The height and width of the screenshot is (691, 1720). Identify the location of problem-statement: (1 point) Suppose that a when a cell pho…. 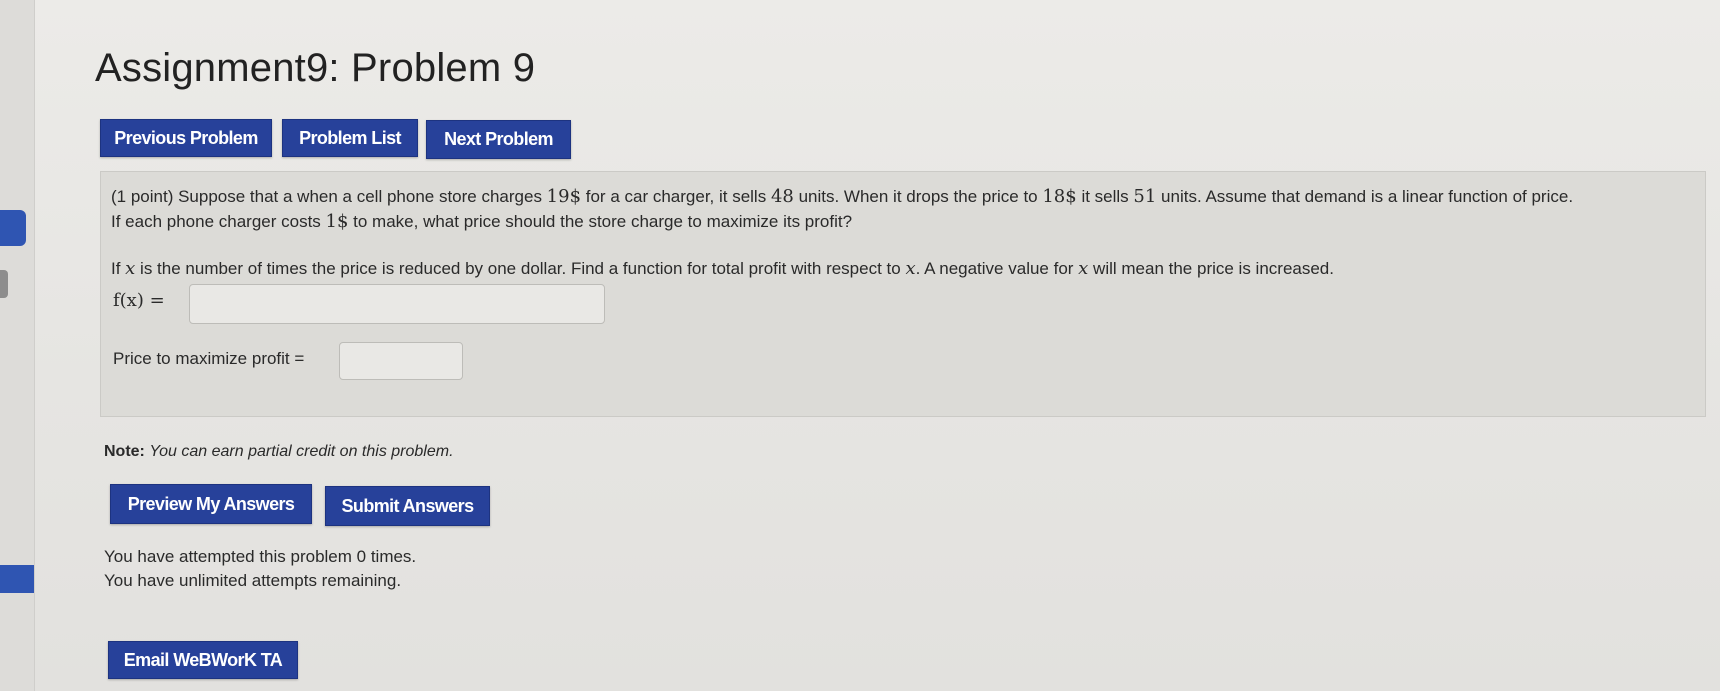
(842, 209).